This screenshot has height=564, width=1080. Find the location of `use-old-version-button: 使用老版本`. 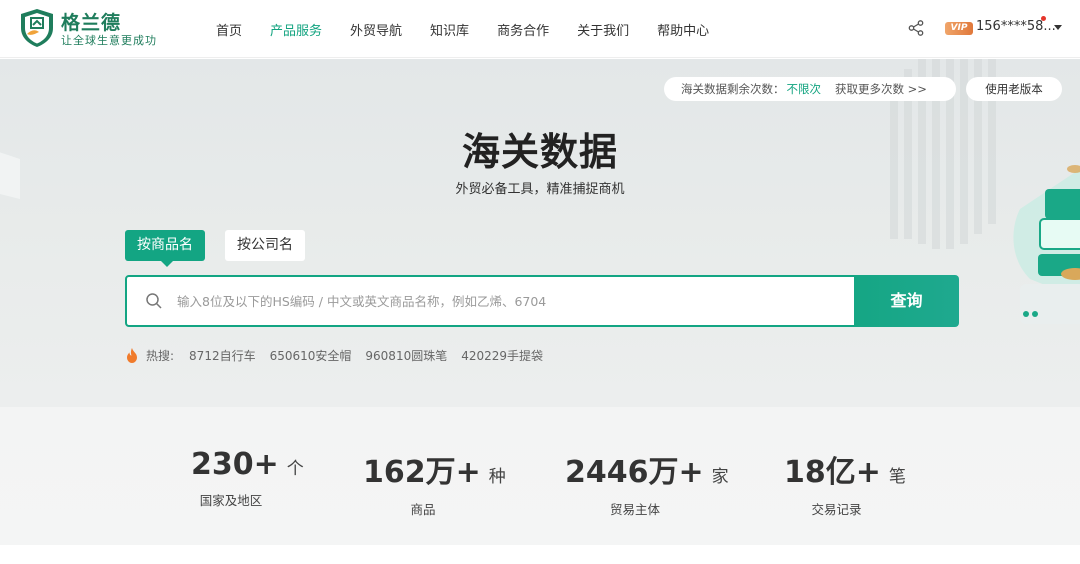

use-old-version-button: 使用老版本 is located at coordinates (1014, 89).